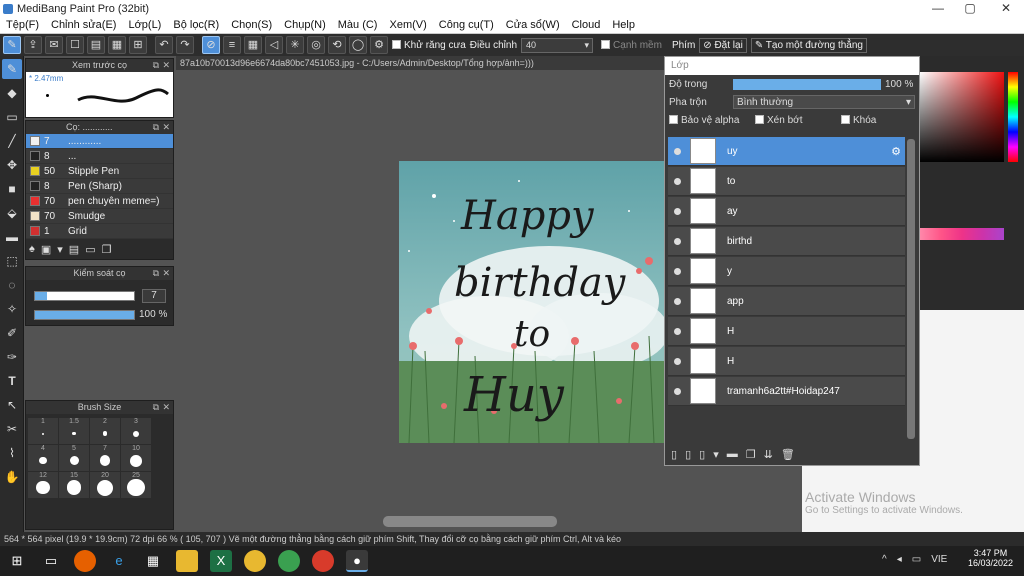 The width and height of the screenshot is (1024, 576). Describe the element at coordinates (12, 381) in the screenshot. I see `text-tool-icon: T` at that location.